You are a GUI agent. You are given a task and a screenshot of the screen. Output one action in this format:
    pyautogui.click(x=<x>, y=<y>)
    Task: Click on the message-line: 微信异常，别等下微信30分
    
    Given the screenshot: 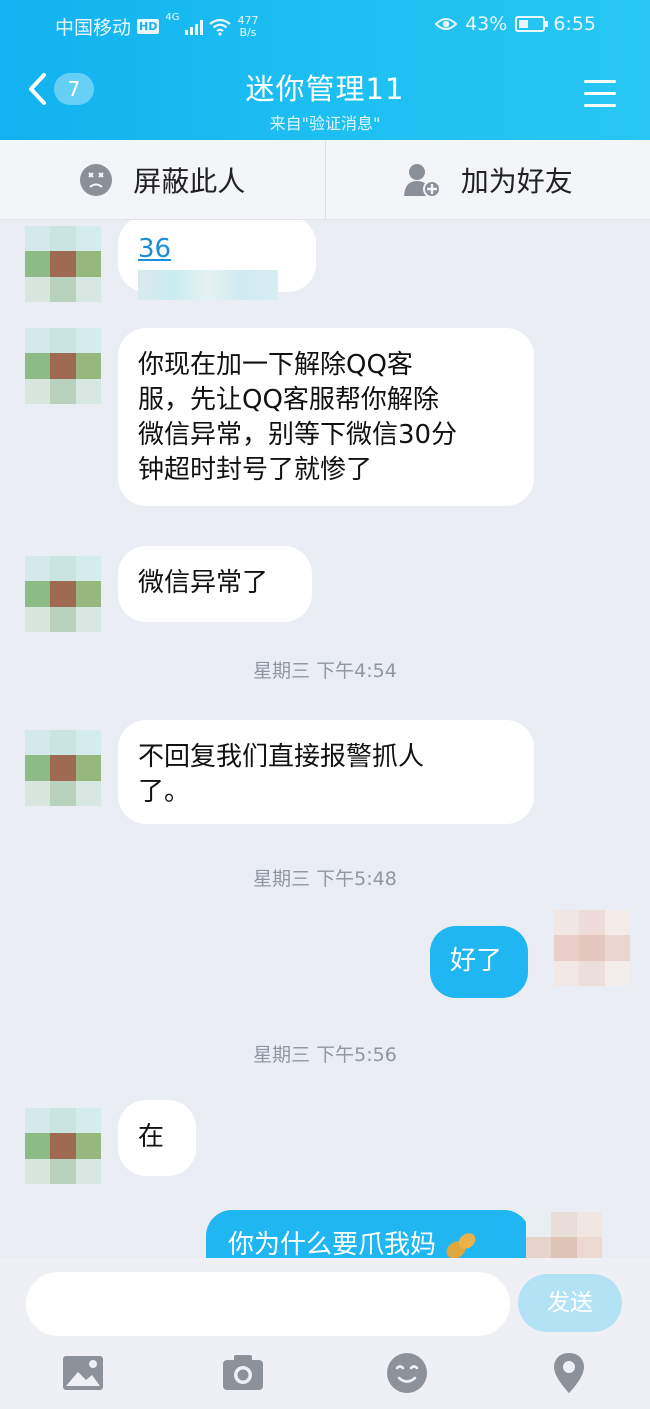 What is the action you would take?
    pyautogui.click(x=298, y=435)
    